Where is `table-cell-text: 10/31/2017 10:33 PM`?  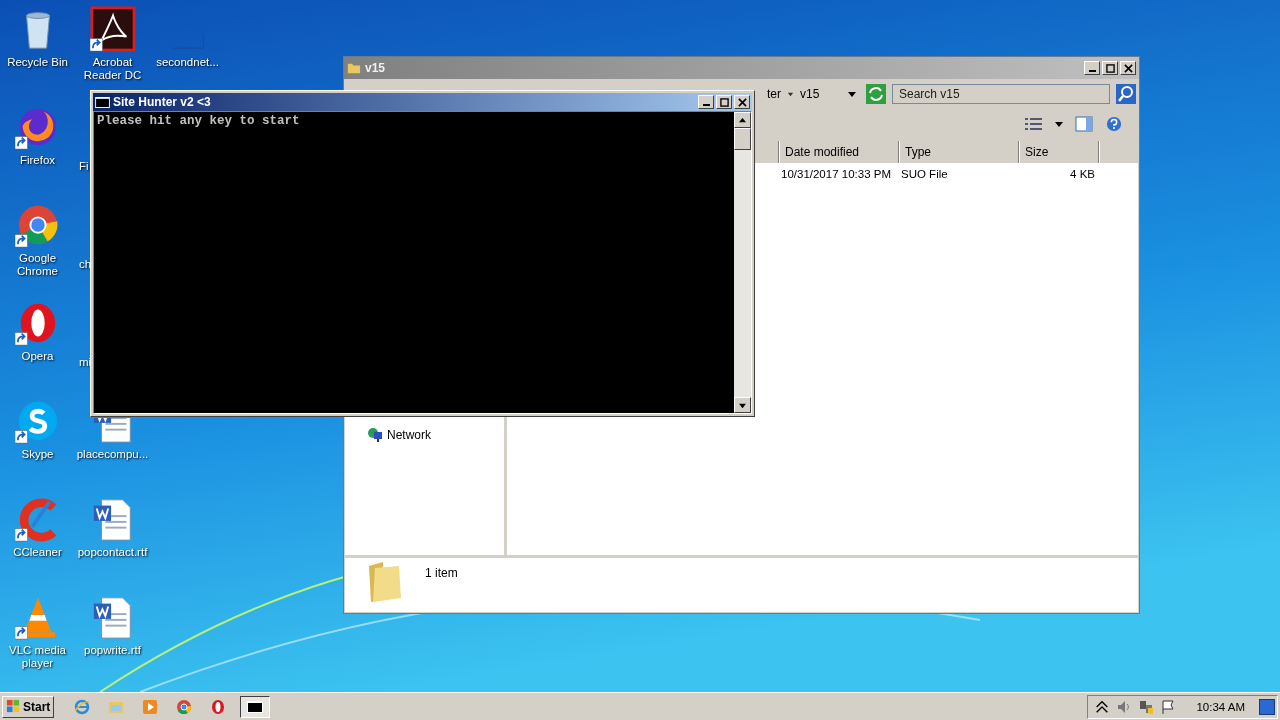
table-cell-text: 10/31/2017 10:33 PM is located at coordinates (836, 174).